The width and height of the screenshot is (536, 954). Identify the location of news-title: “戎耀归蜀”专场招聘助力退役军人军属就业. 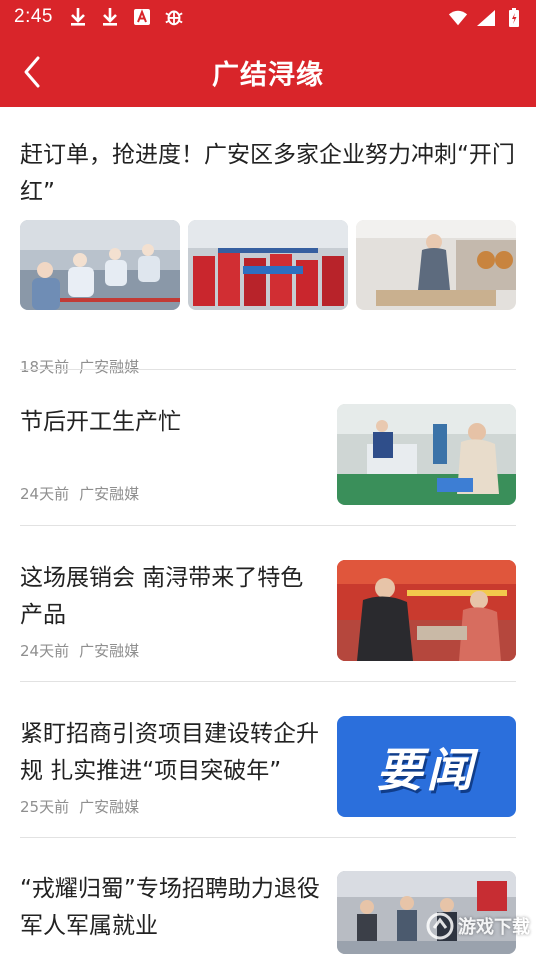
(170, 907).